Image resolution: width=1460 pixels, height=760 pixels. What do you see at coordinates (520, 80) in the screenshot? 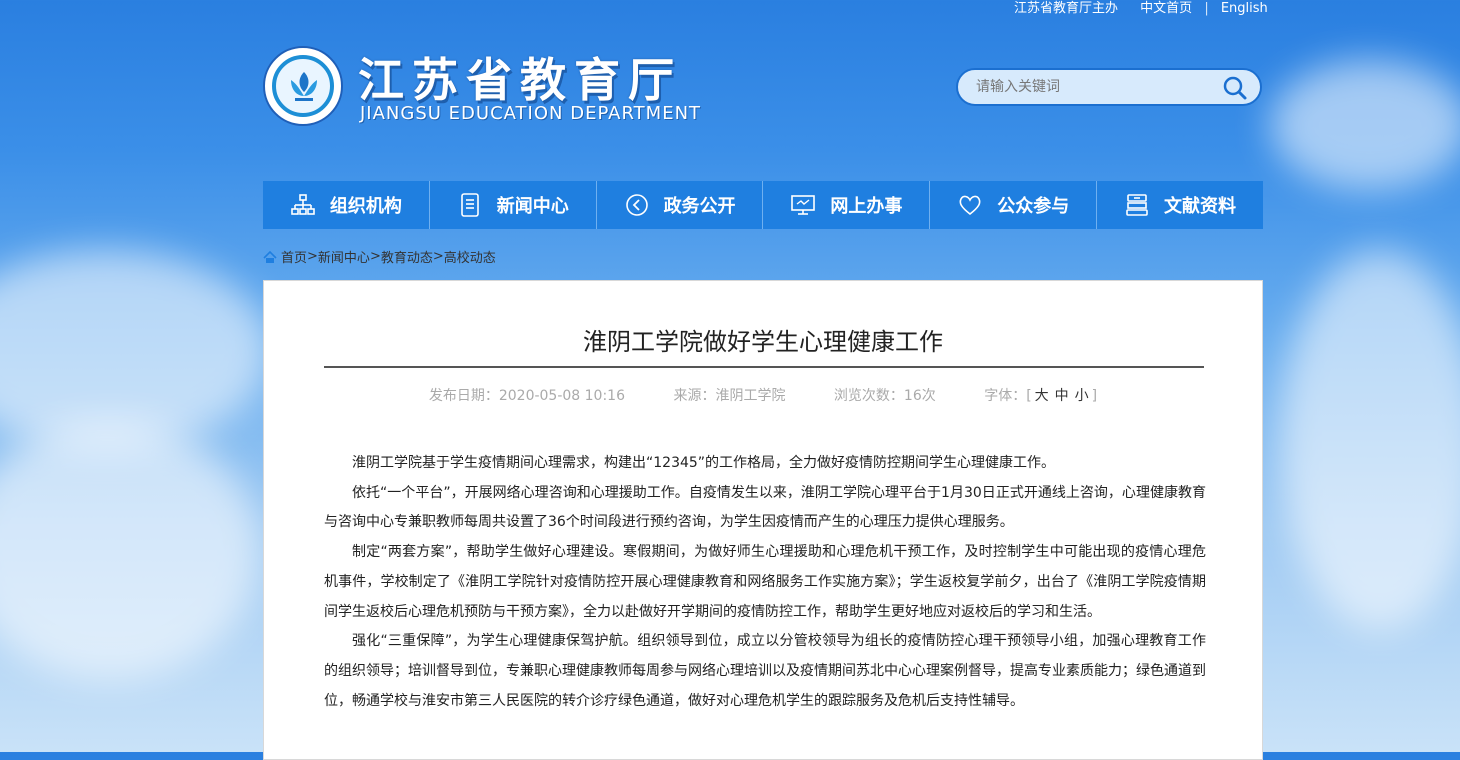
I see `site-title: 江苏省教育厅` at bounding box center [520, 80].